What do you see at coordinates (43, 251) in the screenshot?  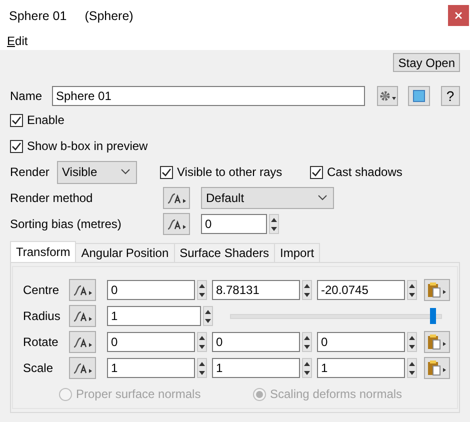 I see `tab: Transform` at bounding box center [43, 251].